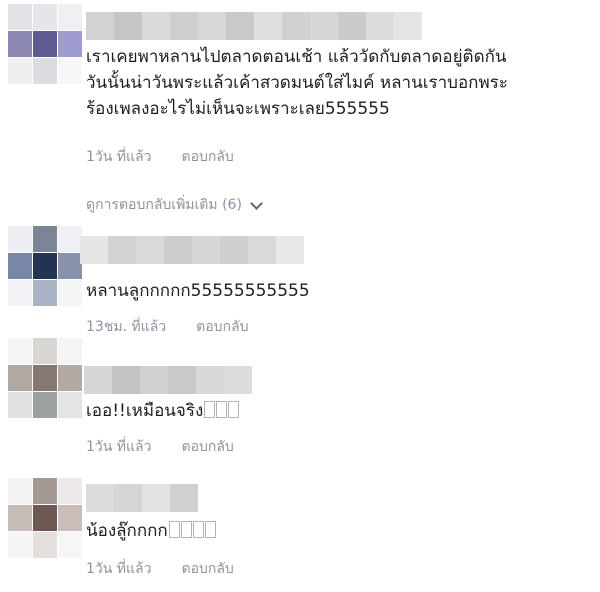  Describe the element at coordinates (164, 205) in the screenshot. I see `view-more-replies-label: ดูการตอบกลับเพิ่มเติม (6)` at that location.